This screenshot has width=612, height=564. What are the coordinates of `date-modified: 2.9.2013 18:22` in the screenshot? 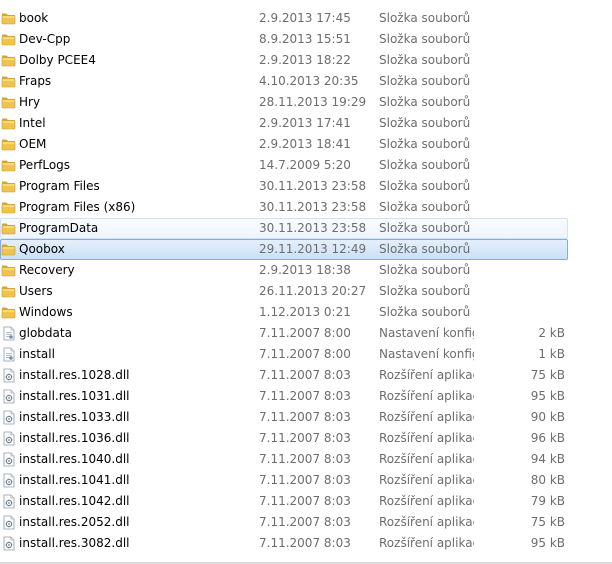 It's located at (305, 60).